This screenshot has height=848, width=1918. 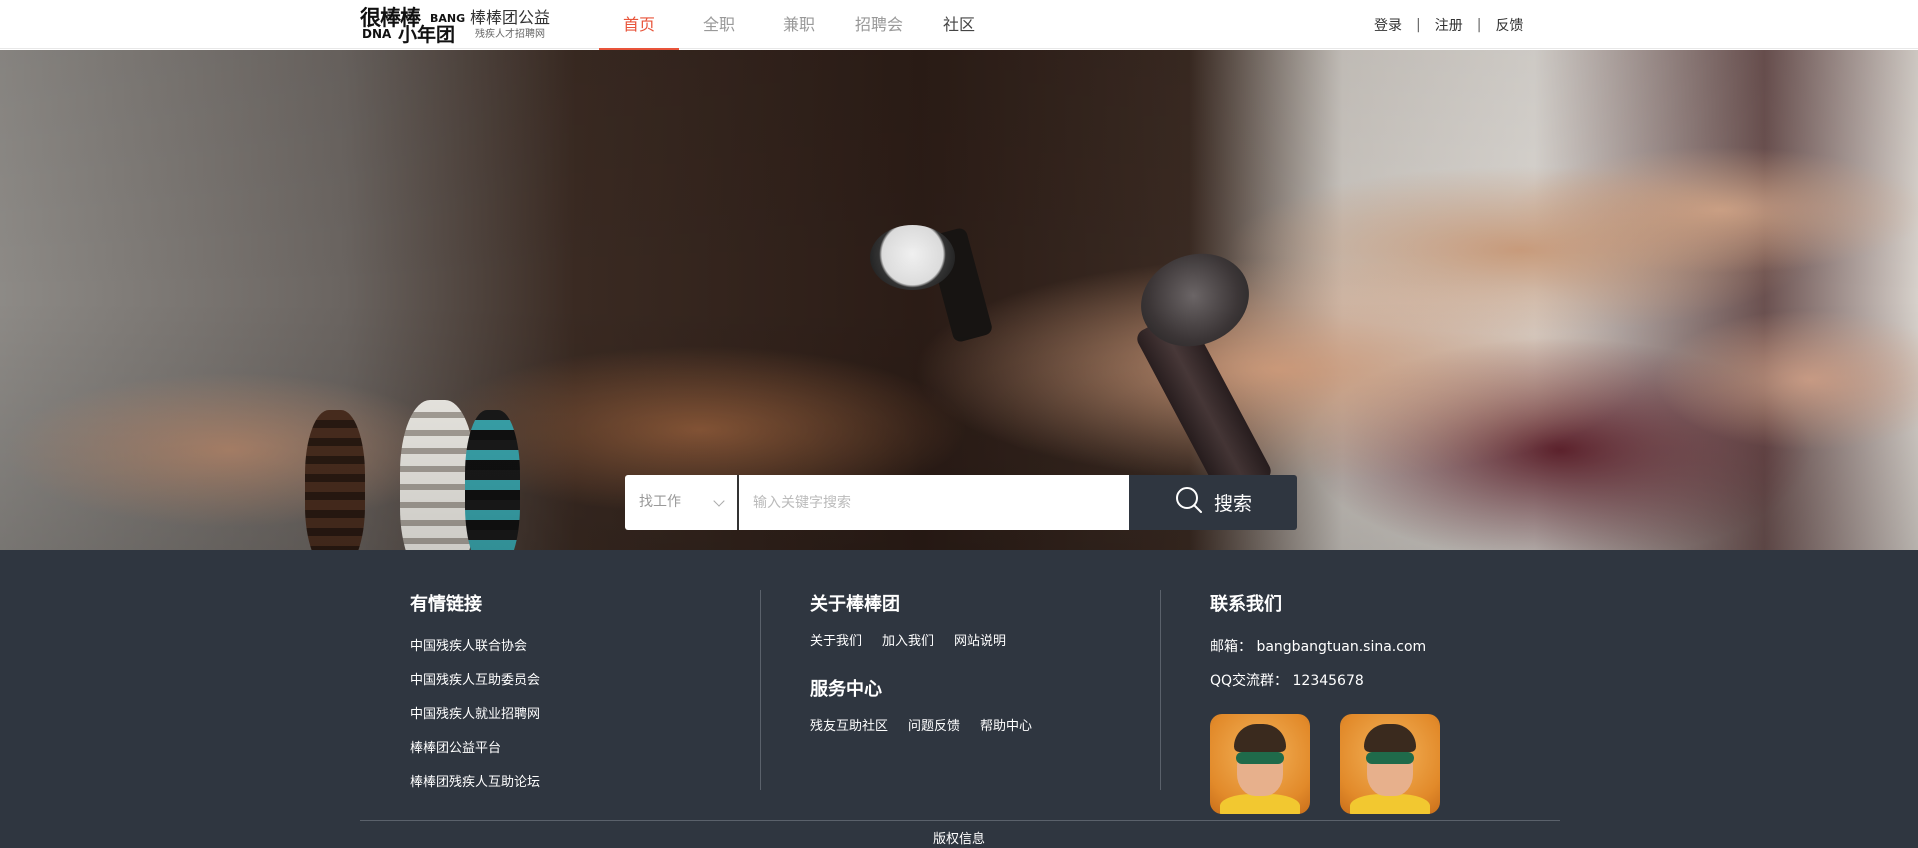 What do you see at coordinates (849, 724) in the screenshot?
I see `community-link: 残友互助社区` at bounding box center [849, 724].